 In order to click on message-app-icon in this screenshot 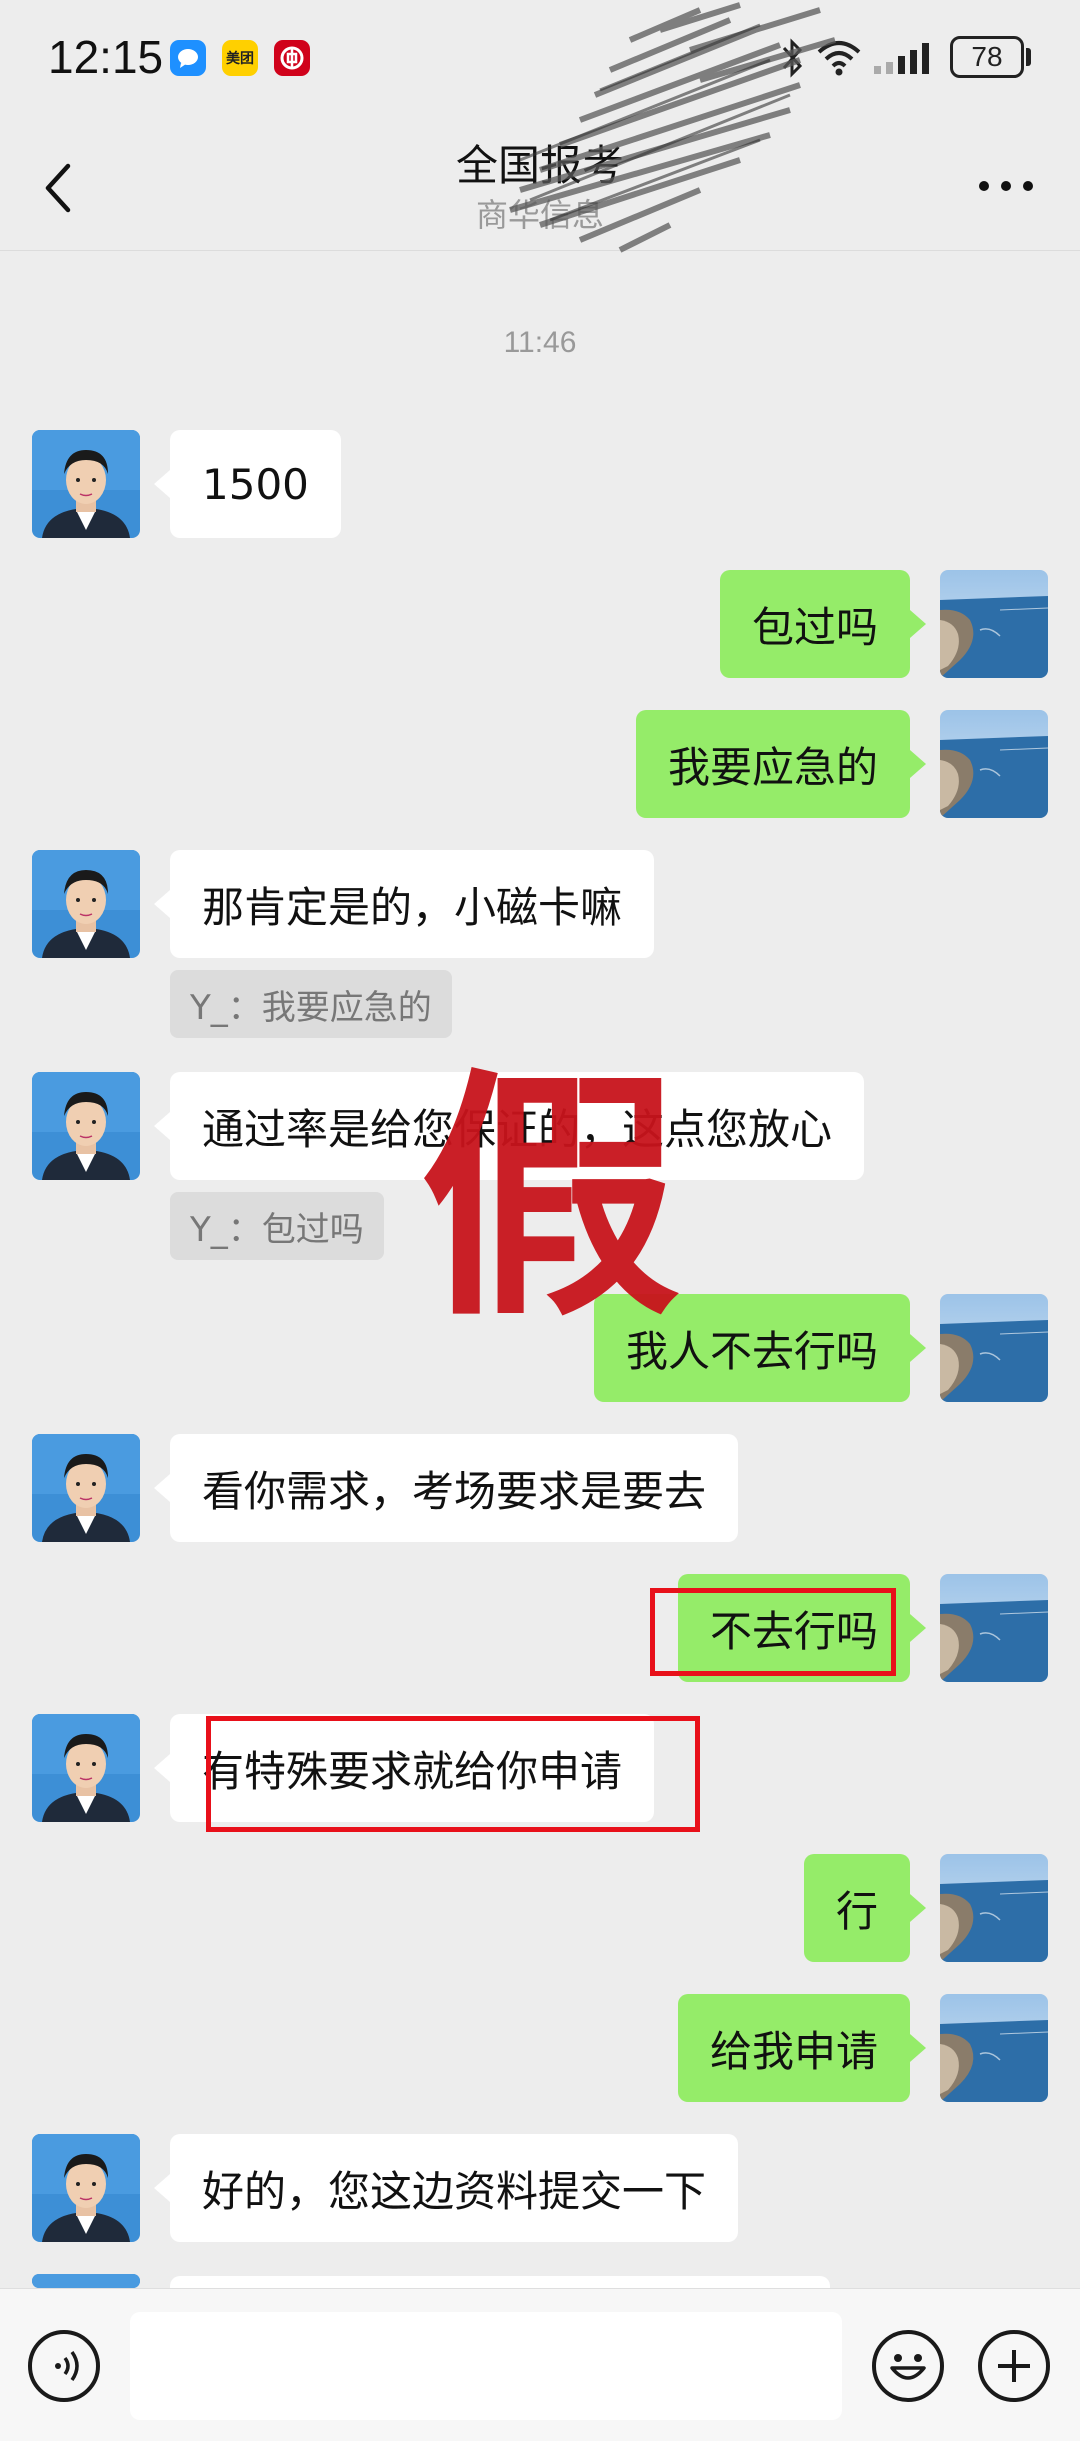, I will do `click(188, 58)`.